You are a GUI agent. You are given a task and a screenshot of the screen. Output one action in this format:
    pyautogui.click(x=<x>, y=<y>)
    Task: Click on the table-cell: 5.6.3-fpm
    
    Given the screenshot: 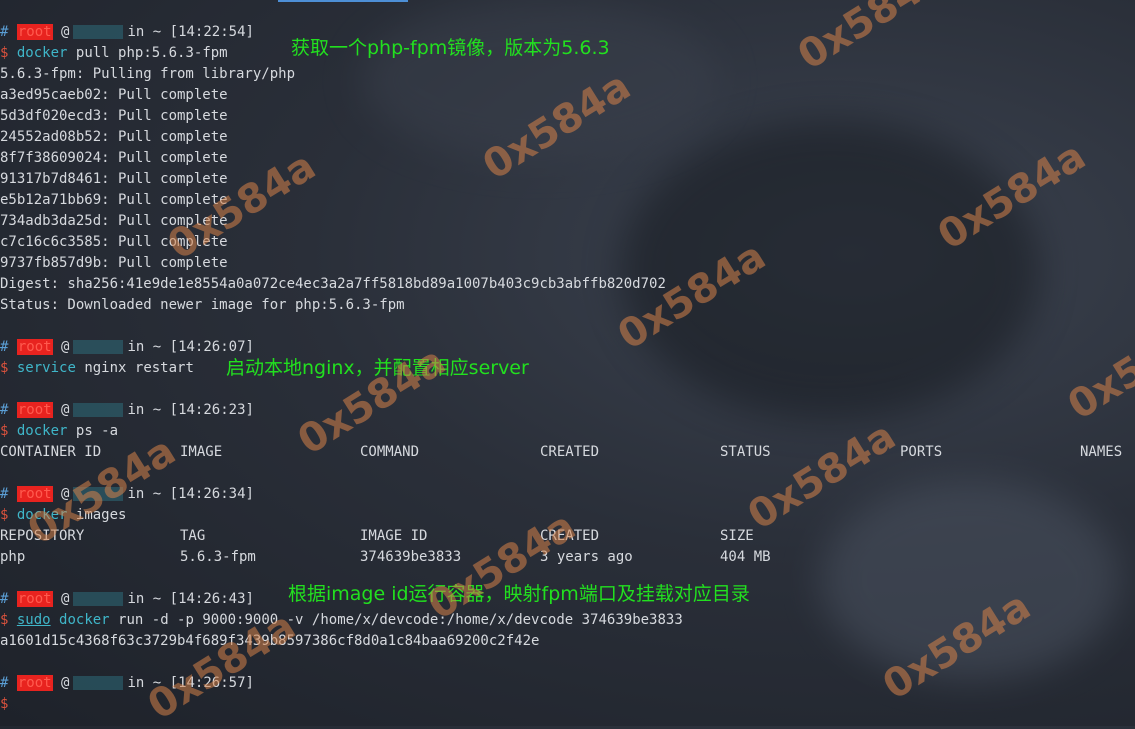 What is the action you would take?
    pyautogui.click(x=218, y=557)
    